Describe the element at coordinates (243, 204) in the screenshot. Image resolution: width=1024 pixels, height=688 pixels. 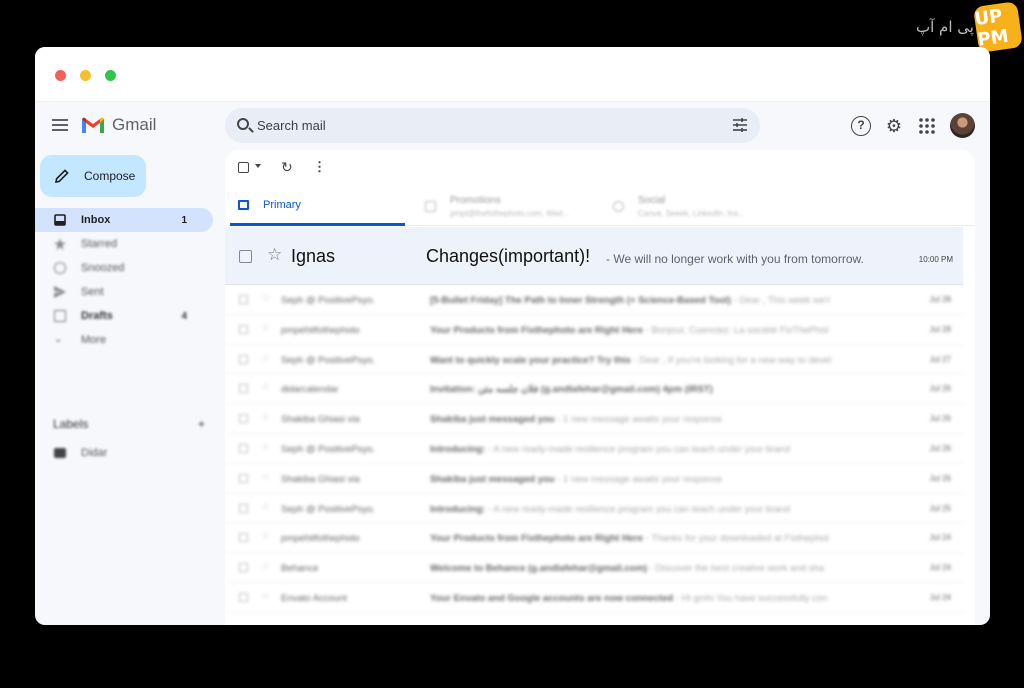
I see `inbox-icon` at that location.